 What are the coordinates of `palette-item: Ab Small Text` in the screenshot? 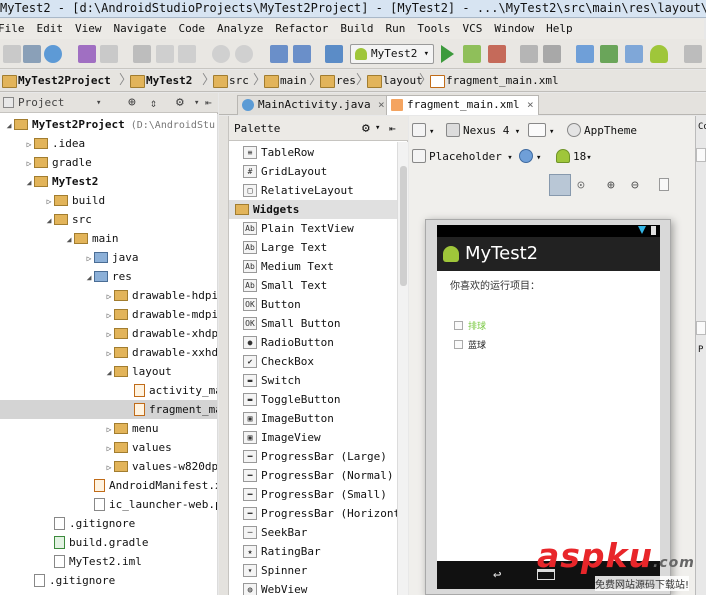 It's located at (313, 285).